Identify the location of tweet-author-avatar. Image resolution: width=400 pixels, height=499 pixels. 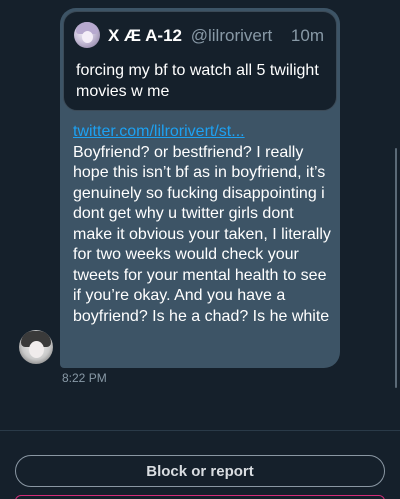
(87, 35).